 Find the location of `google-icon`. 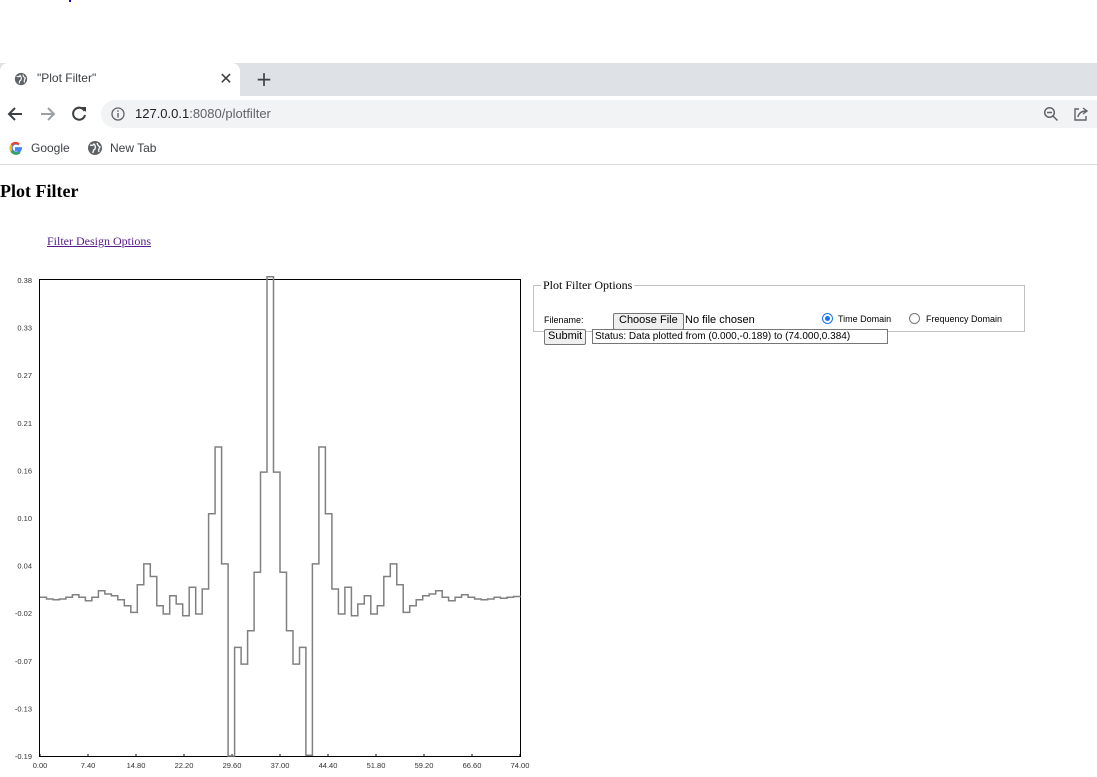

google-icon is located at coordinates (15, 148).